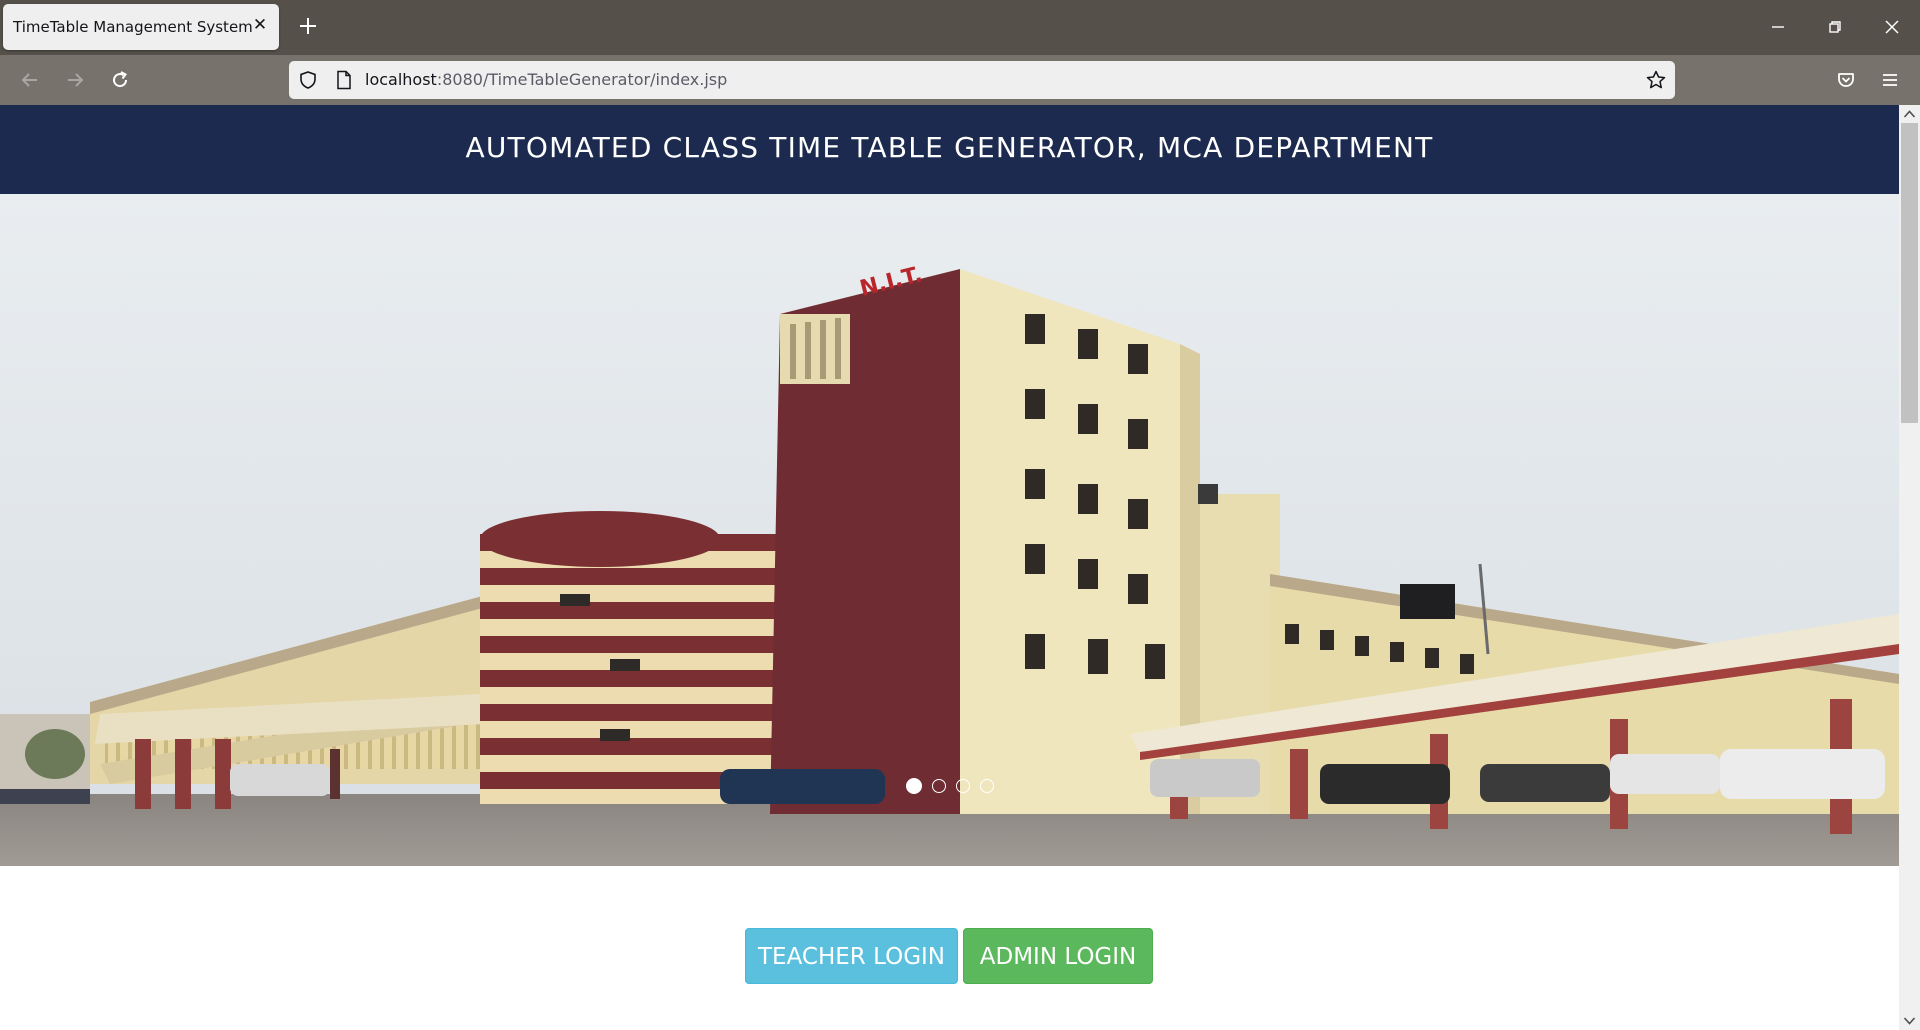  What do you see at coordinates (260, 25) in the screenshot?
I see `tab-close-icon: ✕` at bounding box center [260, 25].